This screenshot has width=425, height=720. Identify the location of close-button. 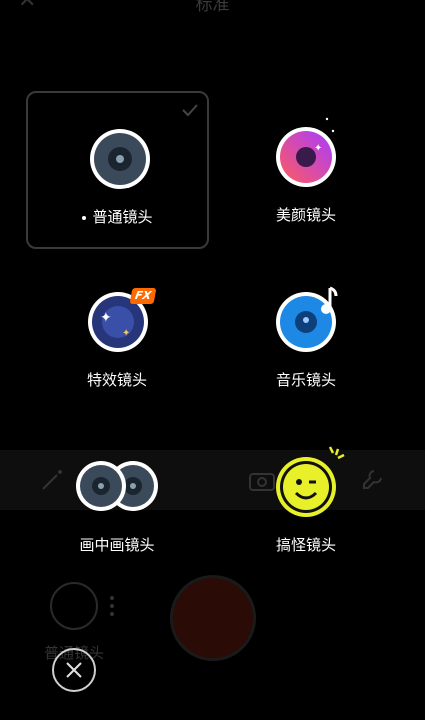
(74, 670).